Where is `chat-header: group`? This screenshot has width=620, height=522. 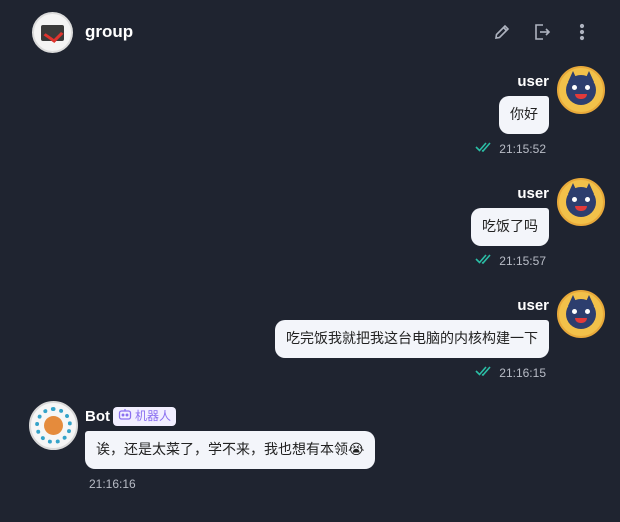 chat-header: group is located at coordinates (310, 32).